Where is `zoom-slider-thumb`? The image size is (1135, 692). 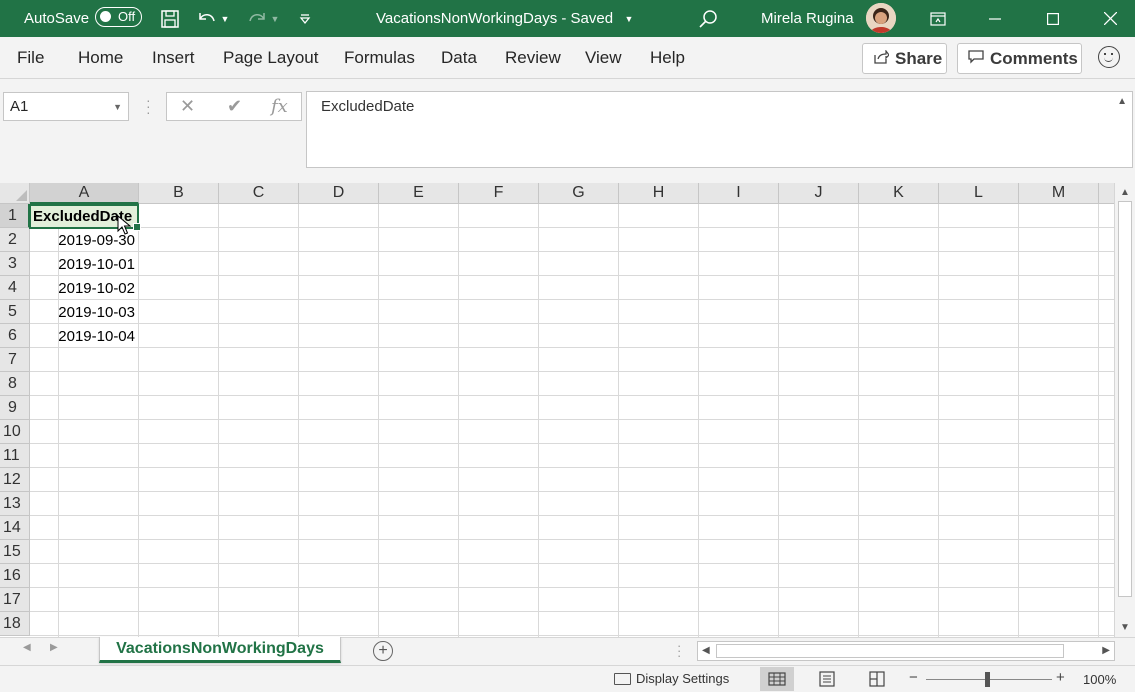 zoom-slider-thumb is located at coordinates (987, 679).